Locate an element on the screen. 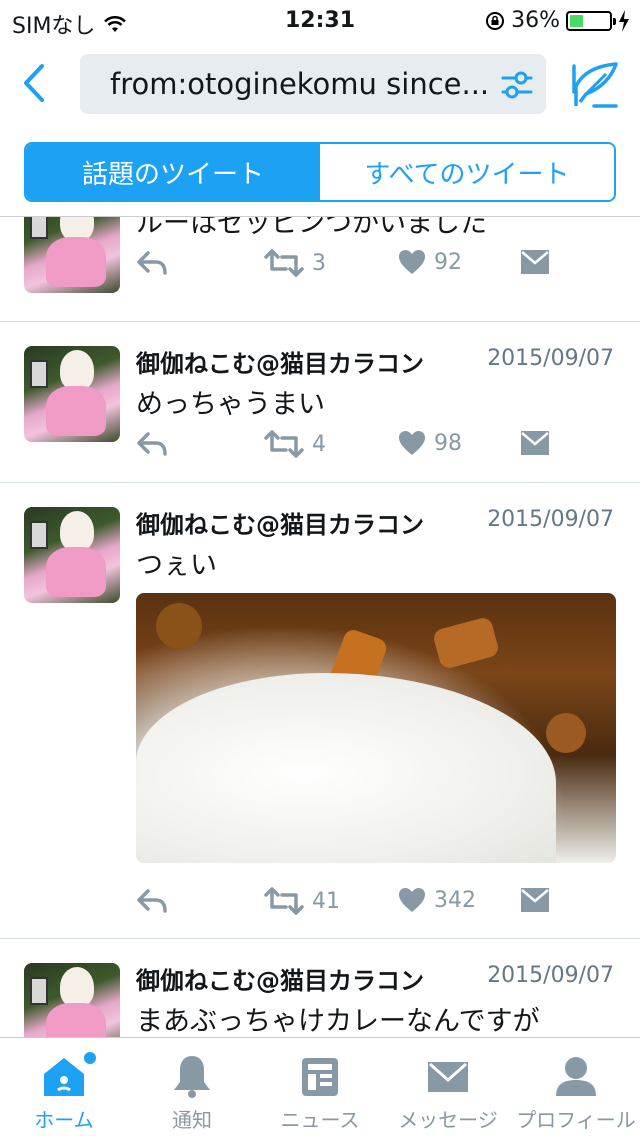 The image size is (640, 1136). tab-news: ニュース is located at coordinates (320, 1087).